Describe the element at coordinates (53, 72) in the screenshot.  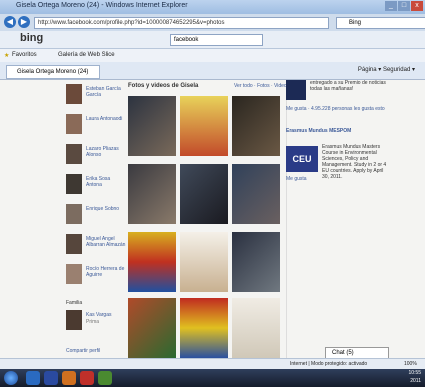
I see `tab-profile: Gisela Ortega Moreno (24)` at that location.